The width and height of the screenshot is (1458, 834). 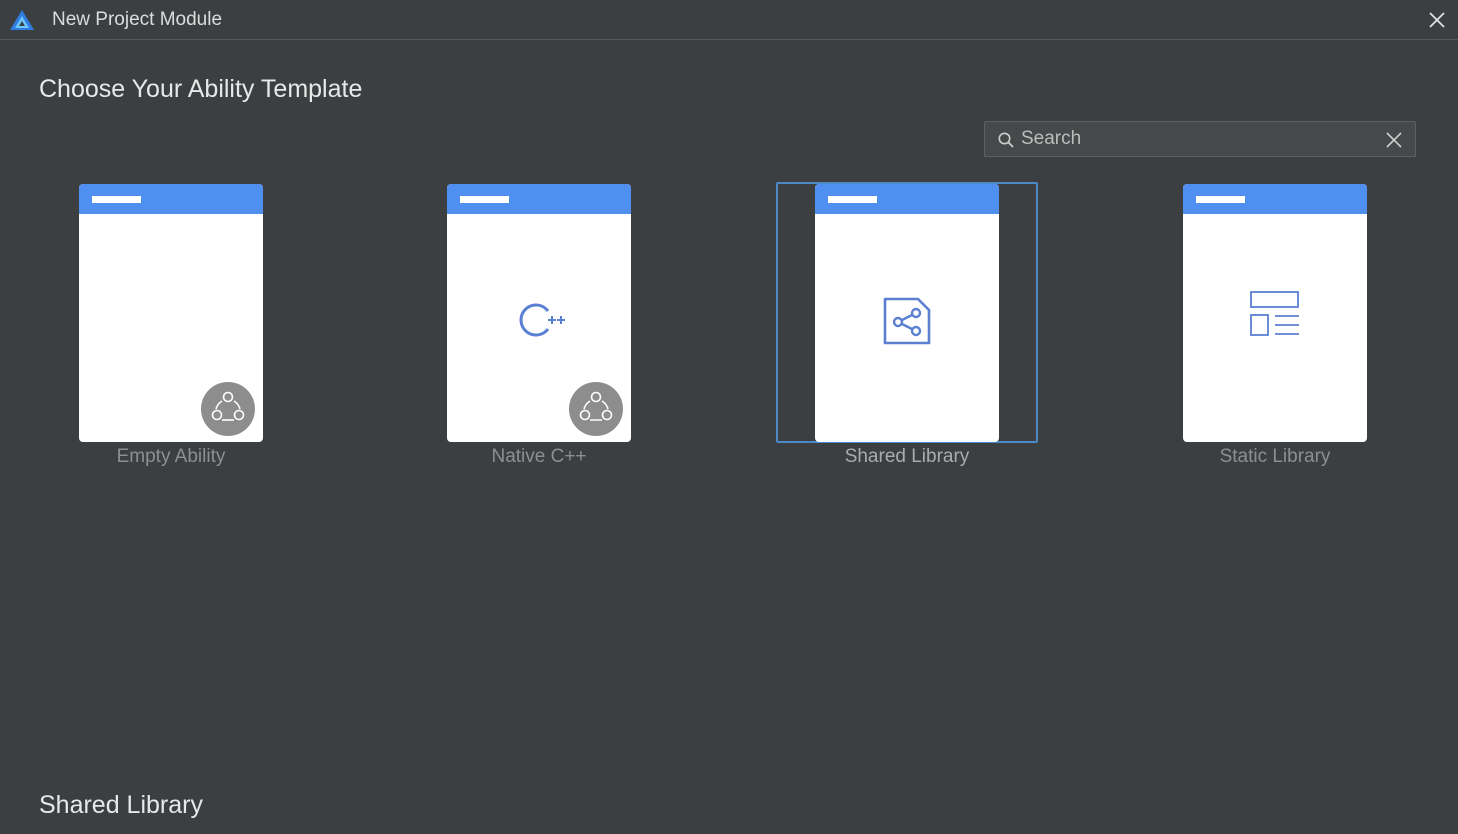 What do you see at coordinates (907, 456) in the screenshot?
I see `template-label: Shared Library` at bounding box center [907, 456].